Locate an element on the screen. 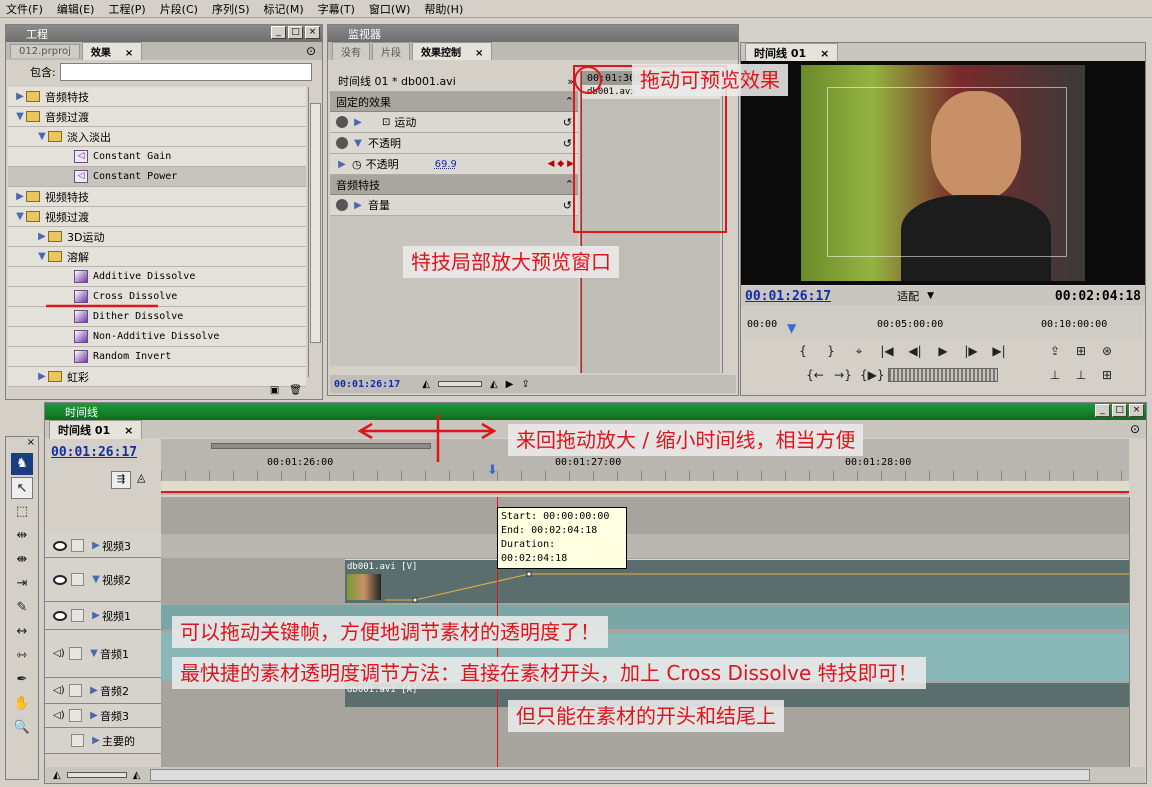 The image size is (1152, 787). scroll-thumb is located at coordinates (315, 223).